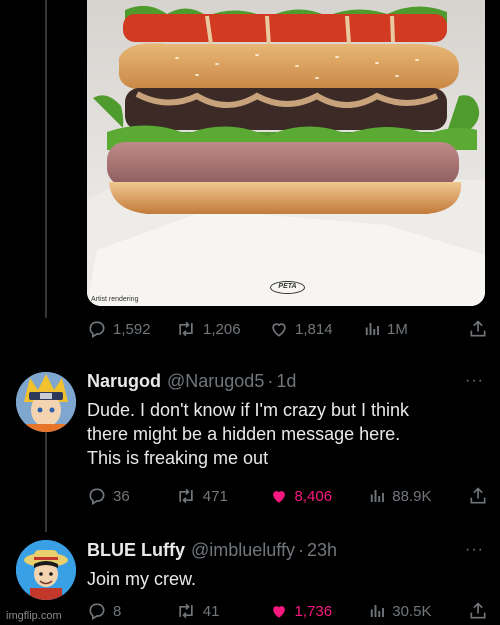  What do you see at coordinates (124, 381) in the screenshot?
I see `display-name: Narugod` at bounding box center [124, 381].